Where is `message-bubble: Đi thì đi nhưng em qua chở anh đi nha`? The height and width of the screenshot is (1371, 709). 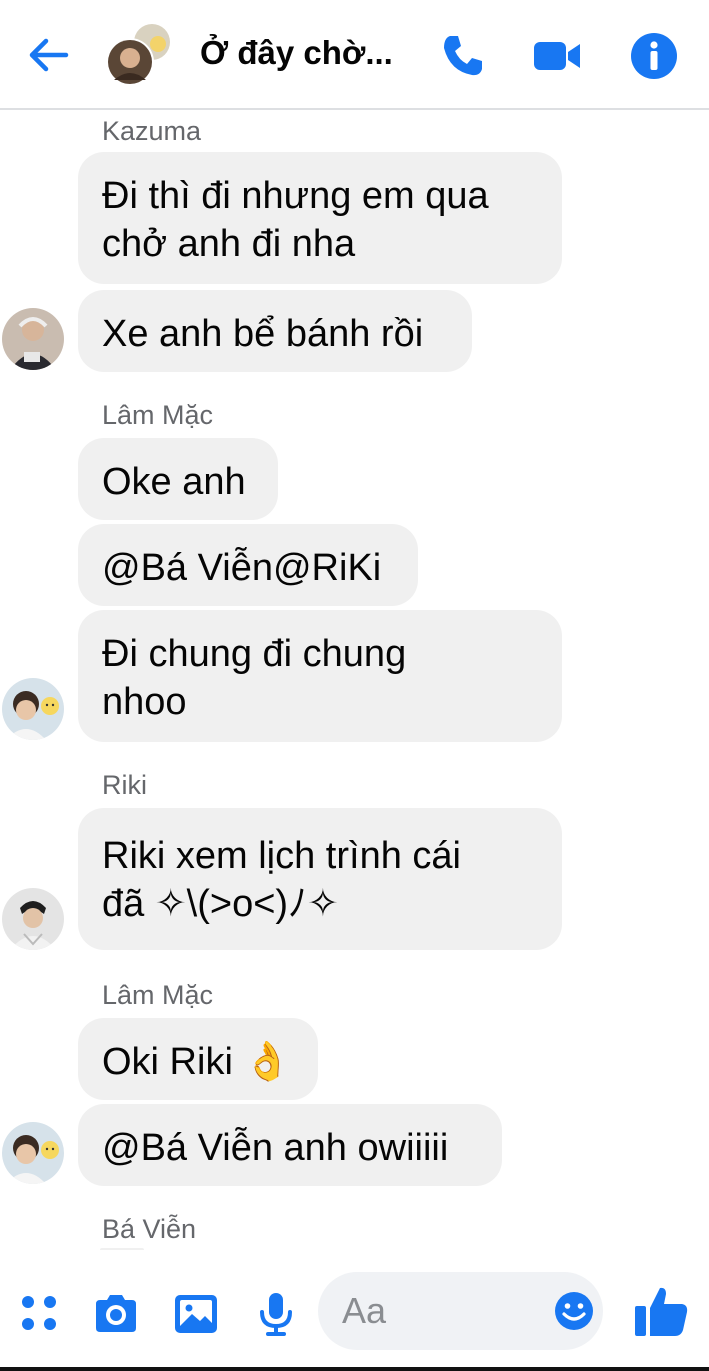
message-bubble: Đi thì đi nhưng em qua chở anh đi nha is located at coordinates (320, 218).